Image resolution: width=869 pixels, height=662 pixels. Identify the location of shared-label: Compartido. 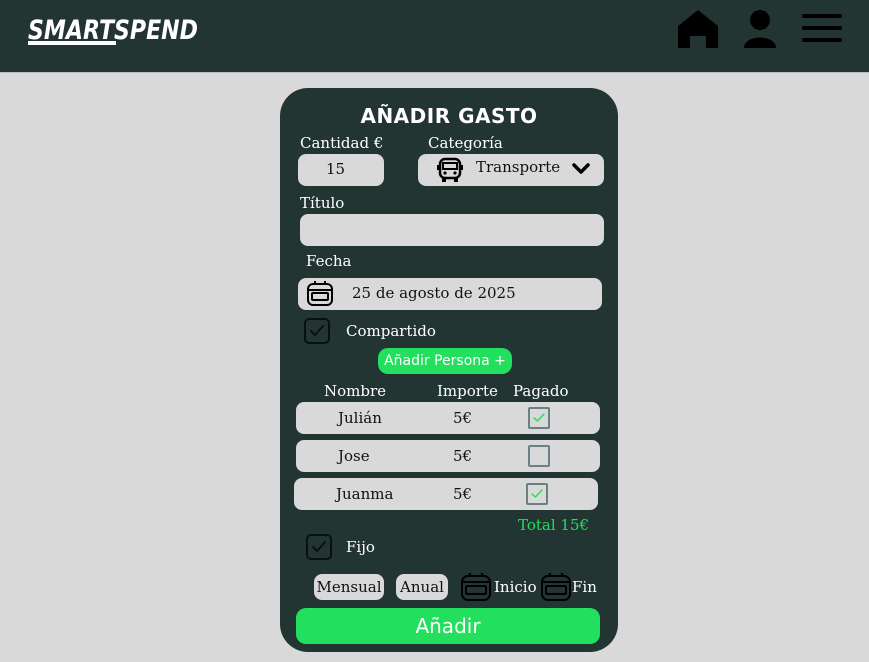
(391, 331).